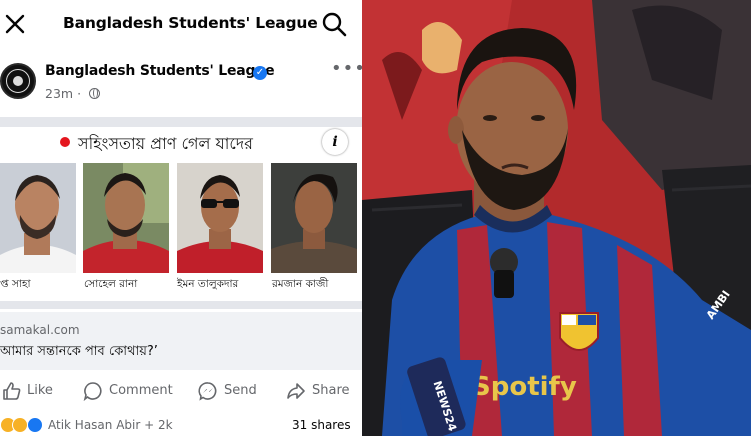  I want to click on post-header: Bangladesh Students' League ✓ 23m · •••, so click(181, 81).